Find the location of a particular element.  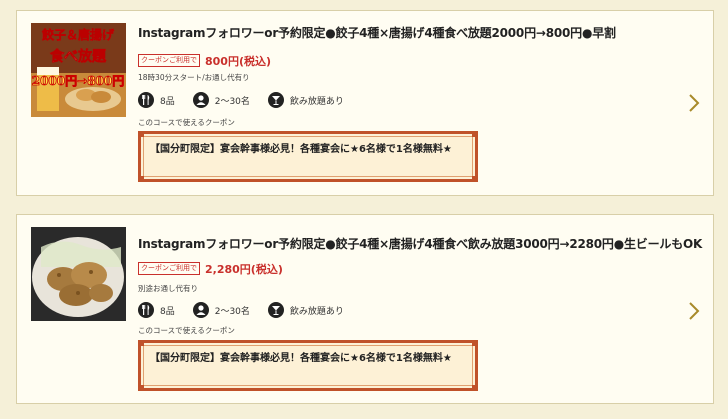

course-image: 餃子＆唐揚げ 食べ放題 2000円→800円 is located at coordinates (78, 70).